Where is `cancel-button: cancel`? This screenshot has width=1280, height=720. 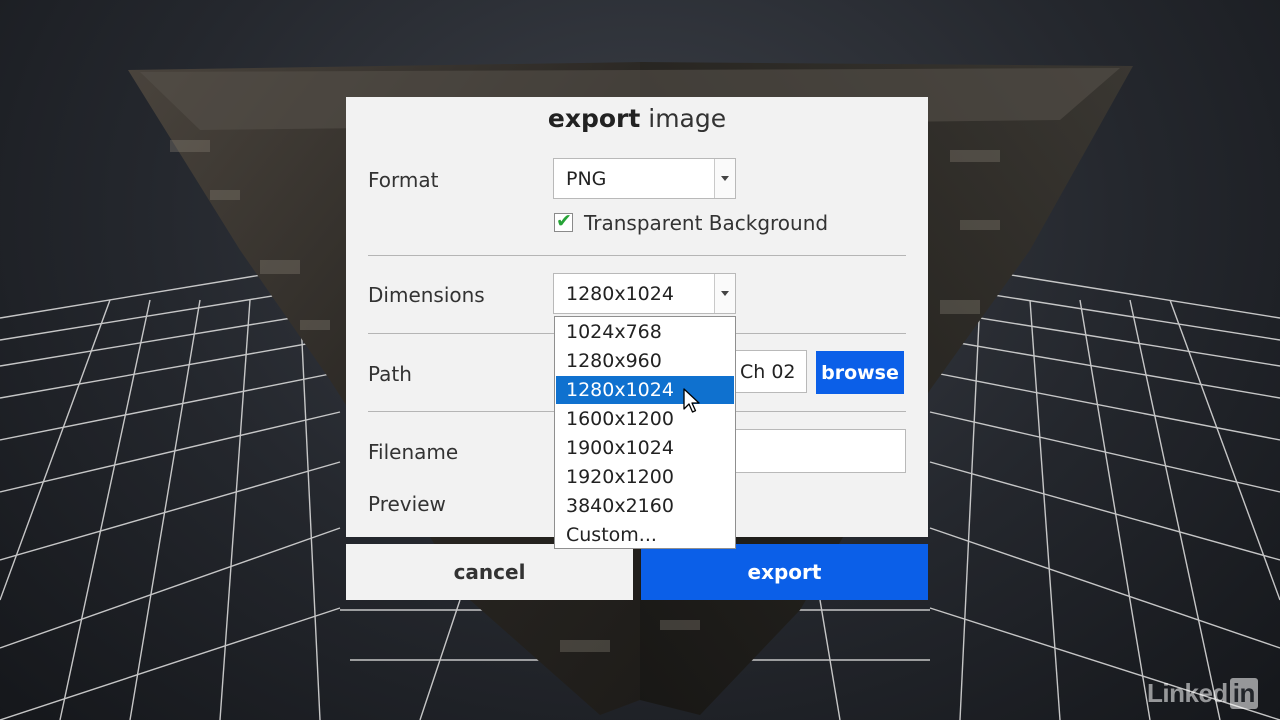
cancel-button: cancel is located at coordinates (489, 572).